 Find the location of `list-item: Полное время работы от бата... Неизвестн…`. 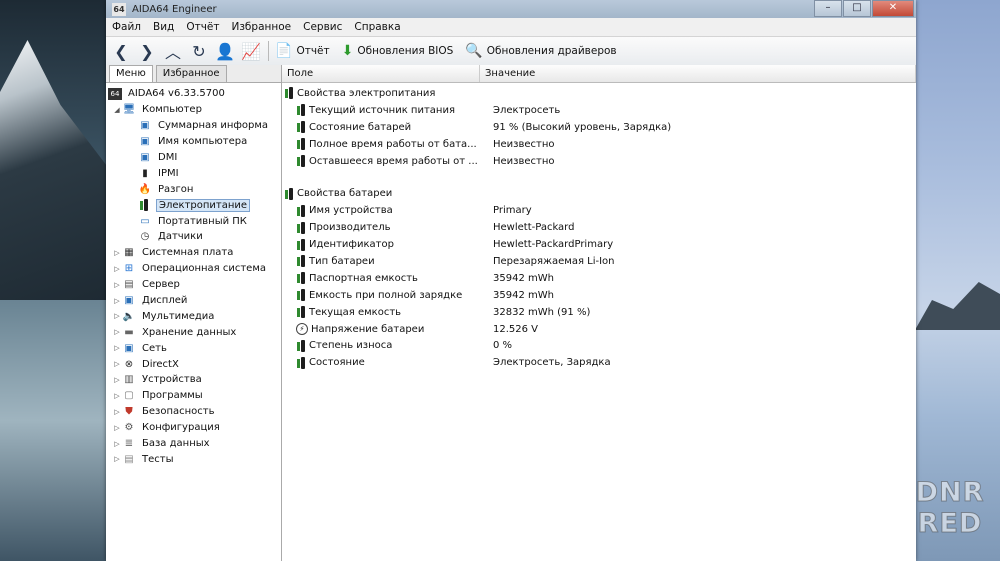

list-item: Полное время работы от бата... Неизвестн… is located at coordinates (599, 144).